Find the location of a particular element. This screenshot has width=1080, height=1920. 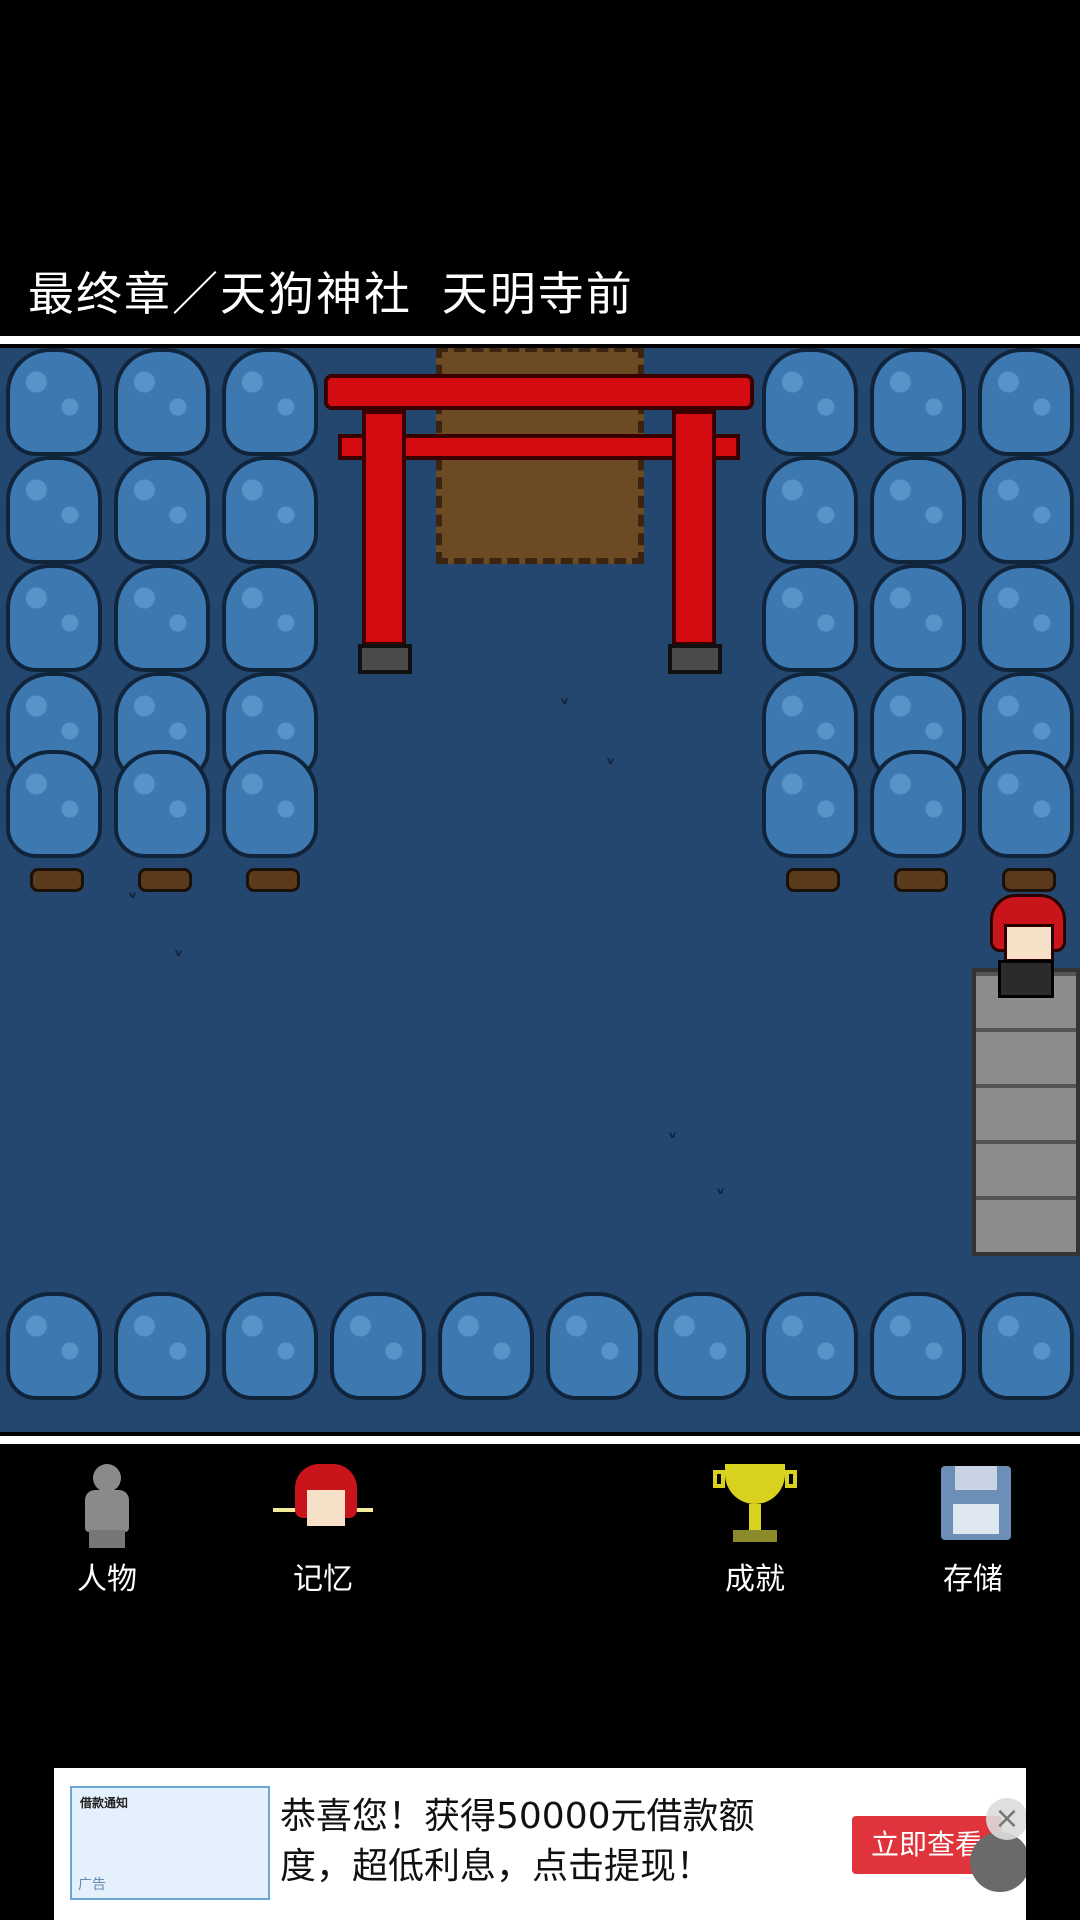

location-title: 最终章／天狗神社 天明寺前 is located at coordinates (331, 294).